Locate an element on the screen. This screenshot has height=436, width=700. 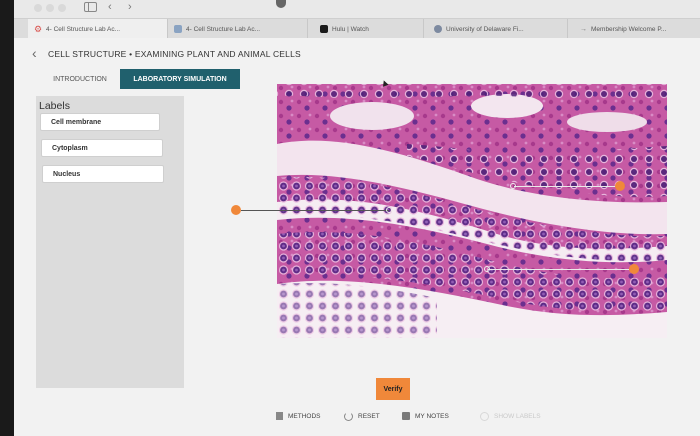
back-chevron-icon: ‹ is located at coordinates (34, 53).